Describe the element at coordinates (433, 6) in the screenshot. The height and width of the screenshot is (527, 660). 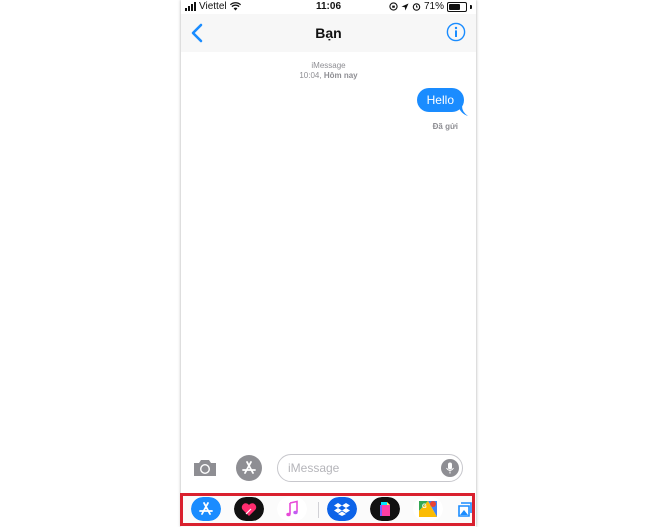
I see `battery-percentage: 71%` at that location.